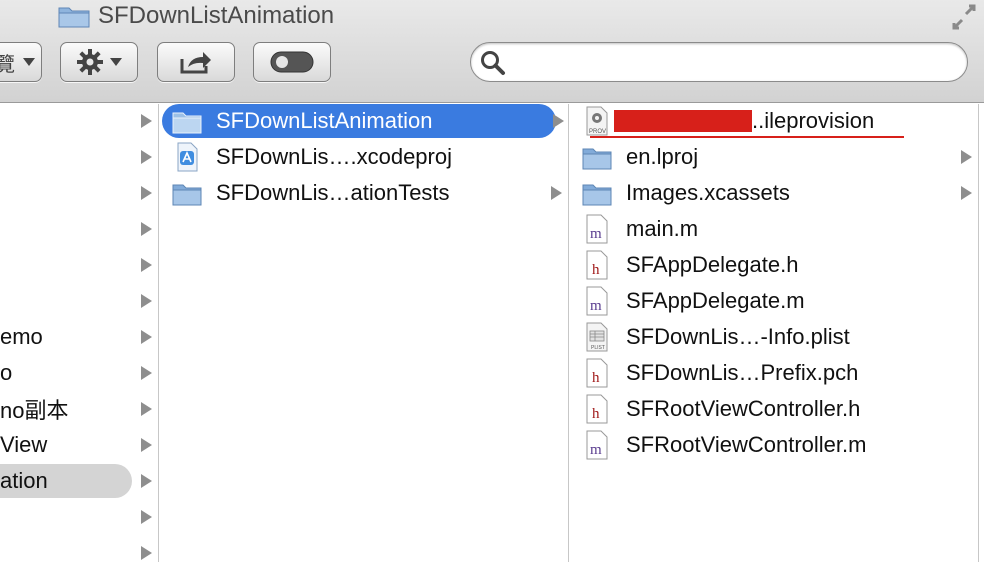 The width and height of the screenshot is (984, 562). What do you see at coordinates (747, 137) in the screenshot?
I see `red-underline` at bounding box center [747, 137].